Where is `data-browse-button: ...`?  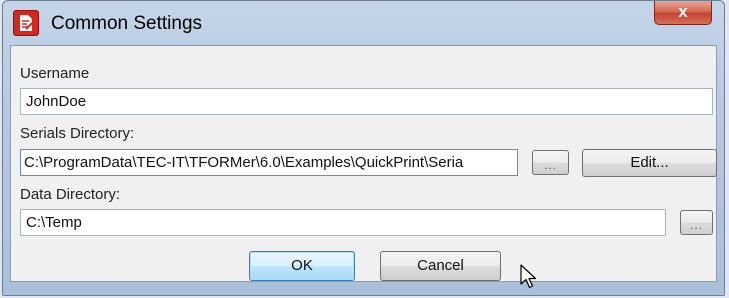
data-browse-button: ... is located at coordinates (696, 222).